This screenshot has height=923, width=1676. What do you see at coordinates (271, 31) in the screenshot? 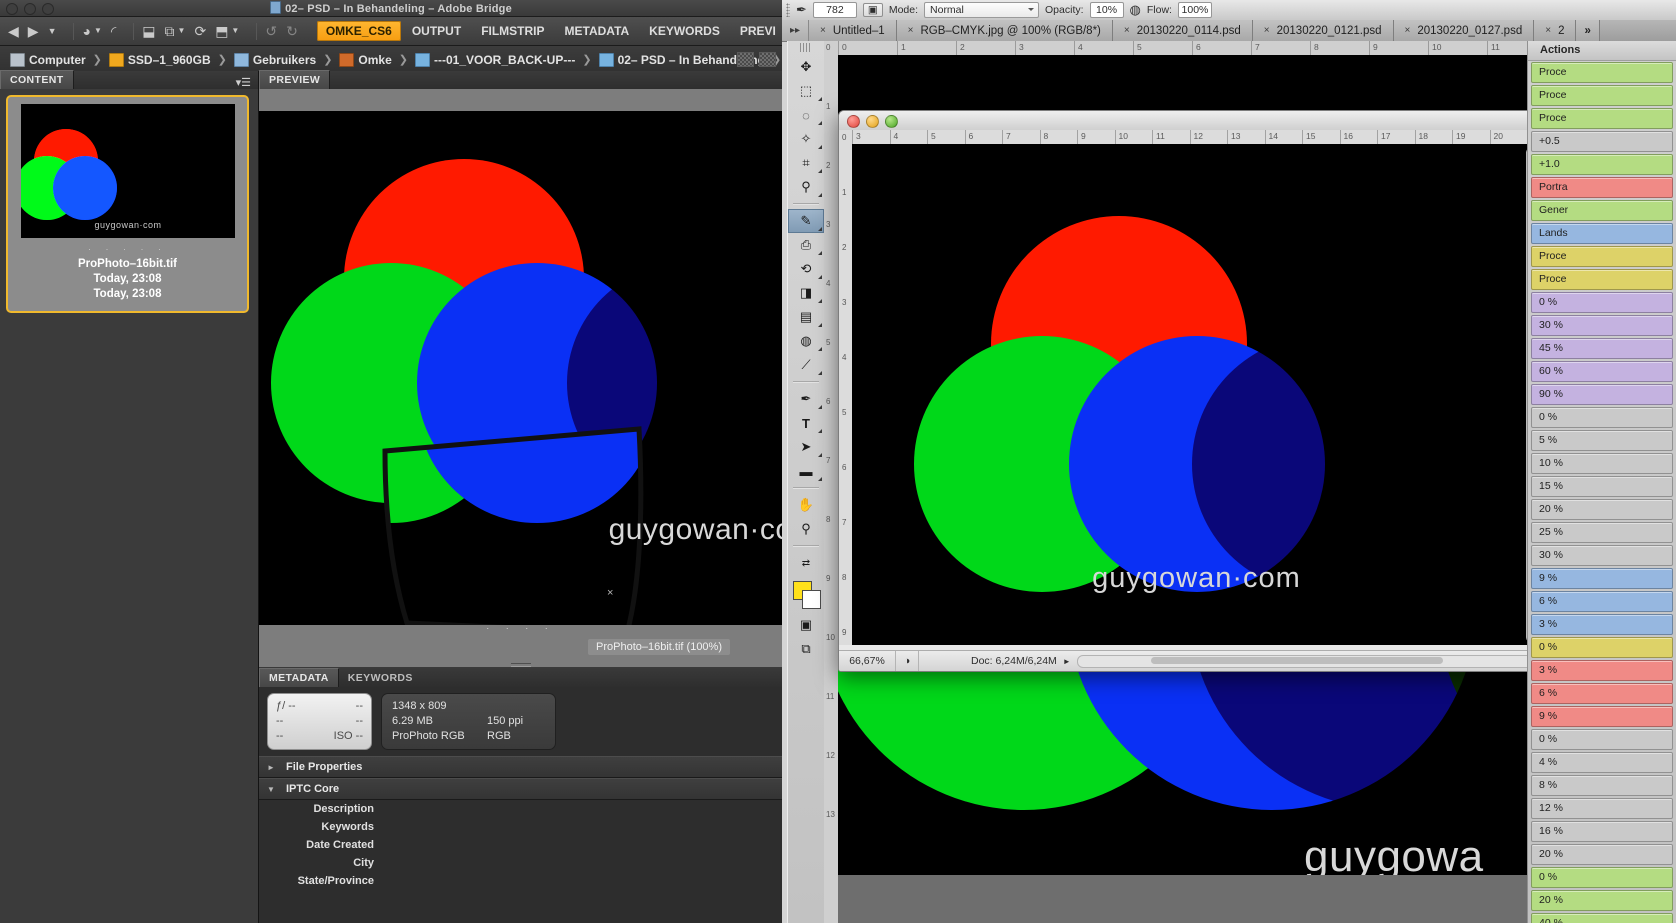
I see `undo-icon: ↺` at bounding box center [271, 31].